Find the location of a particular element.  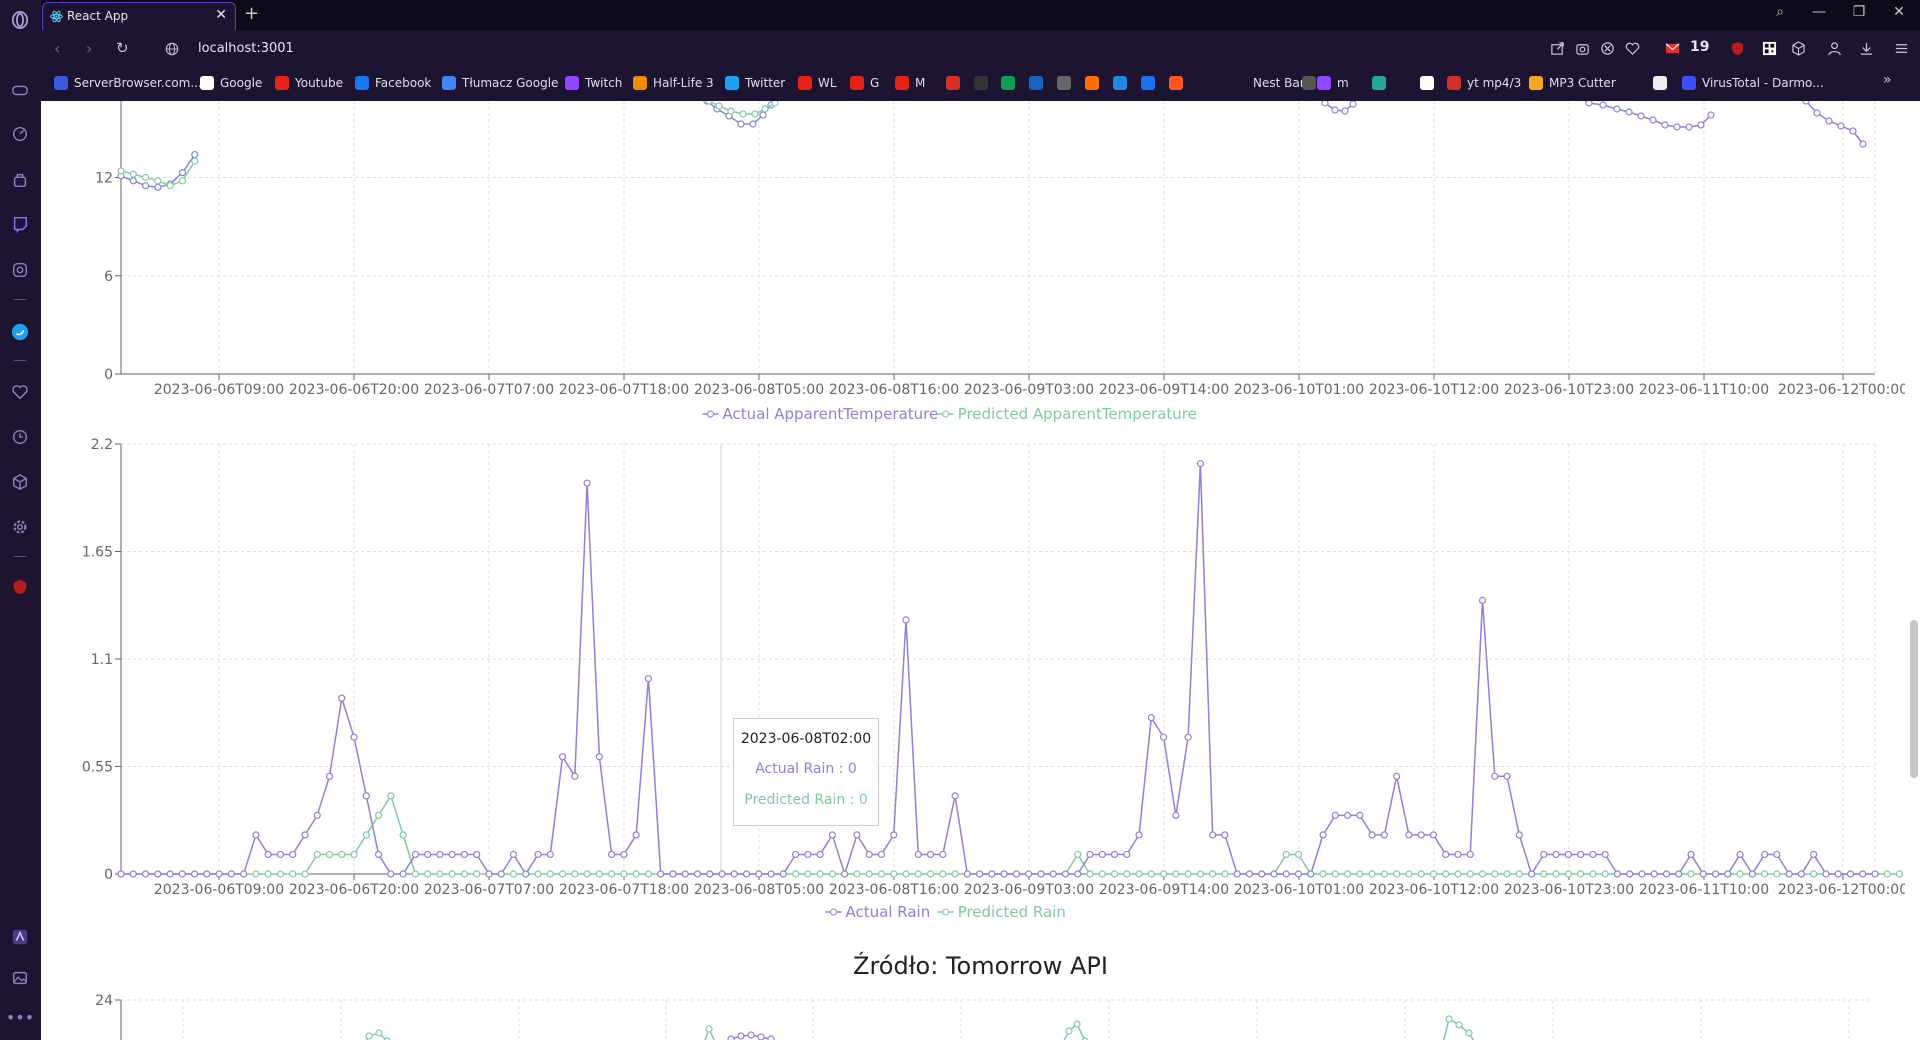

temp-predicted-point is located at coordinates (133, 174).